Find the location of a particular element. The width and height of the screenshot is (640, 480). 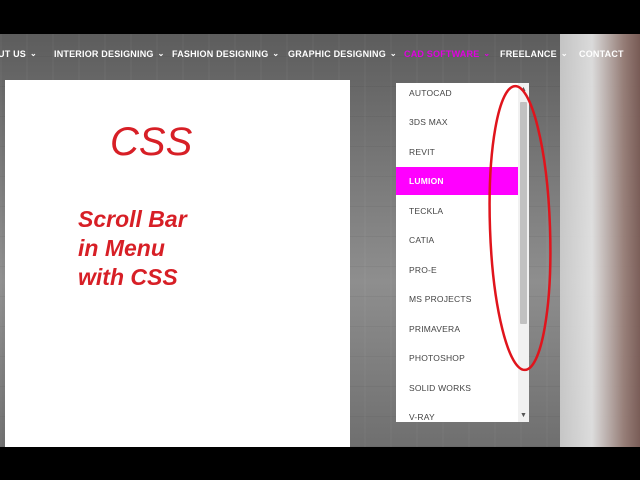

nav-item-label: GRAPHIC DESIGNING is located at coordinates (337, 54).